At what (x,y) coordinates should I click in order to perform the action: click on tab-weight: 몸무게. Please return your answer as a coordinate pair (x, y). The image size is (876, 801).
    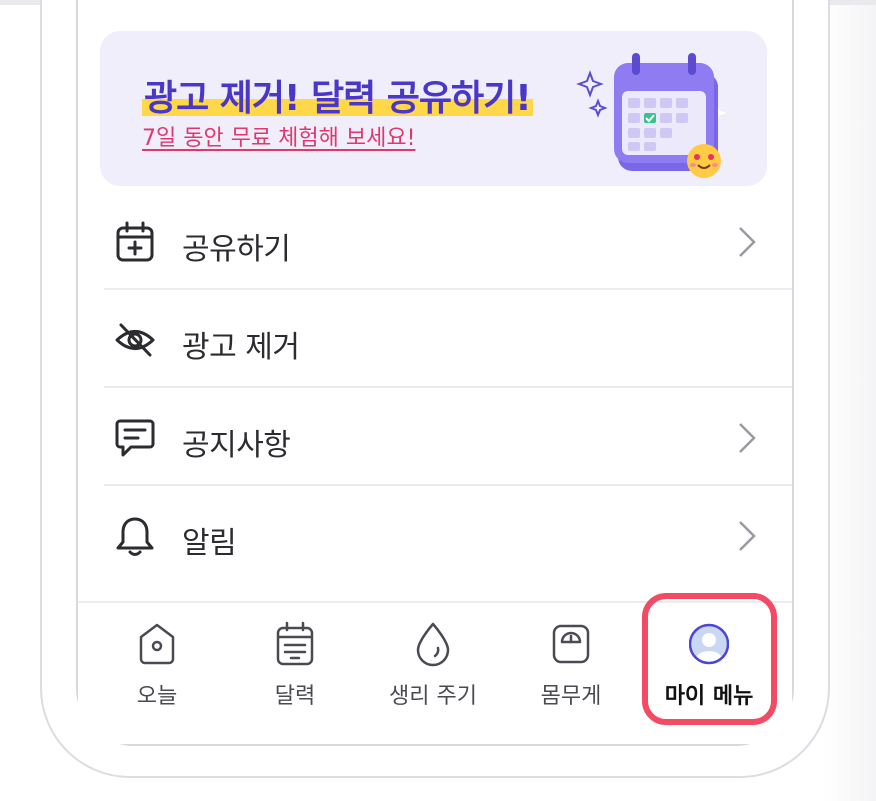
    Looking at the image, I should click on (571, 668).